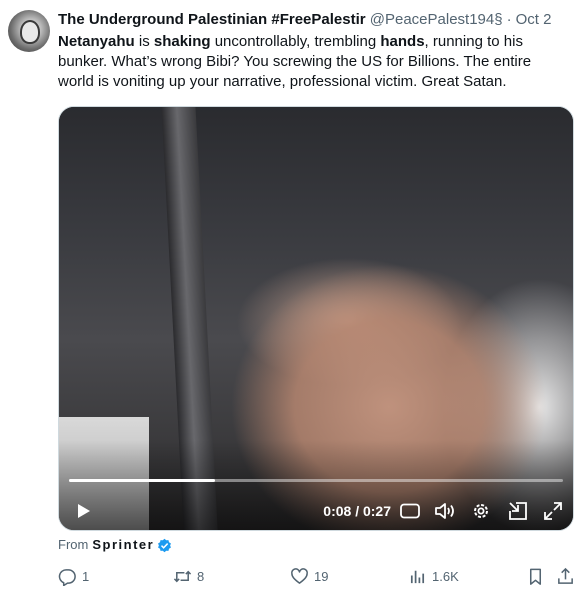 This screenshot has height=595, width=588. I want to click on video-progress-fill, so click(142, 480).